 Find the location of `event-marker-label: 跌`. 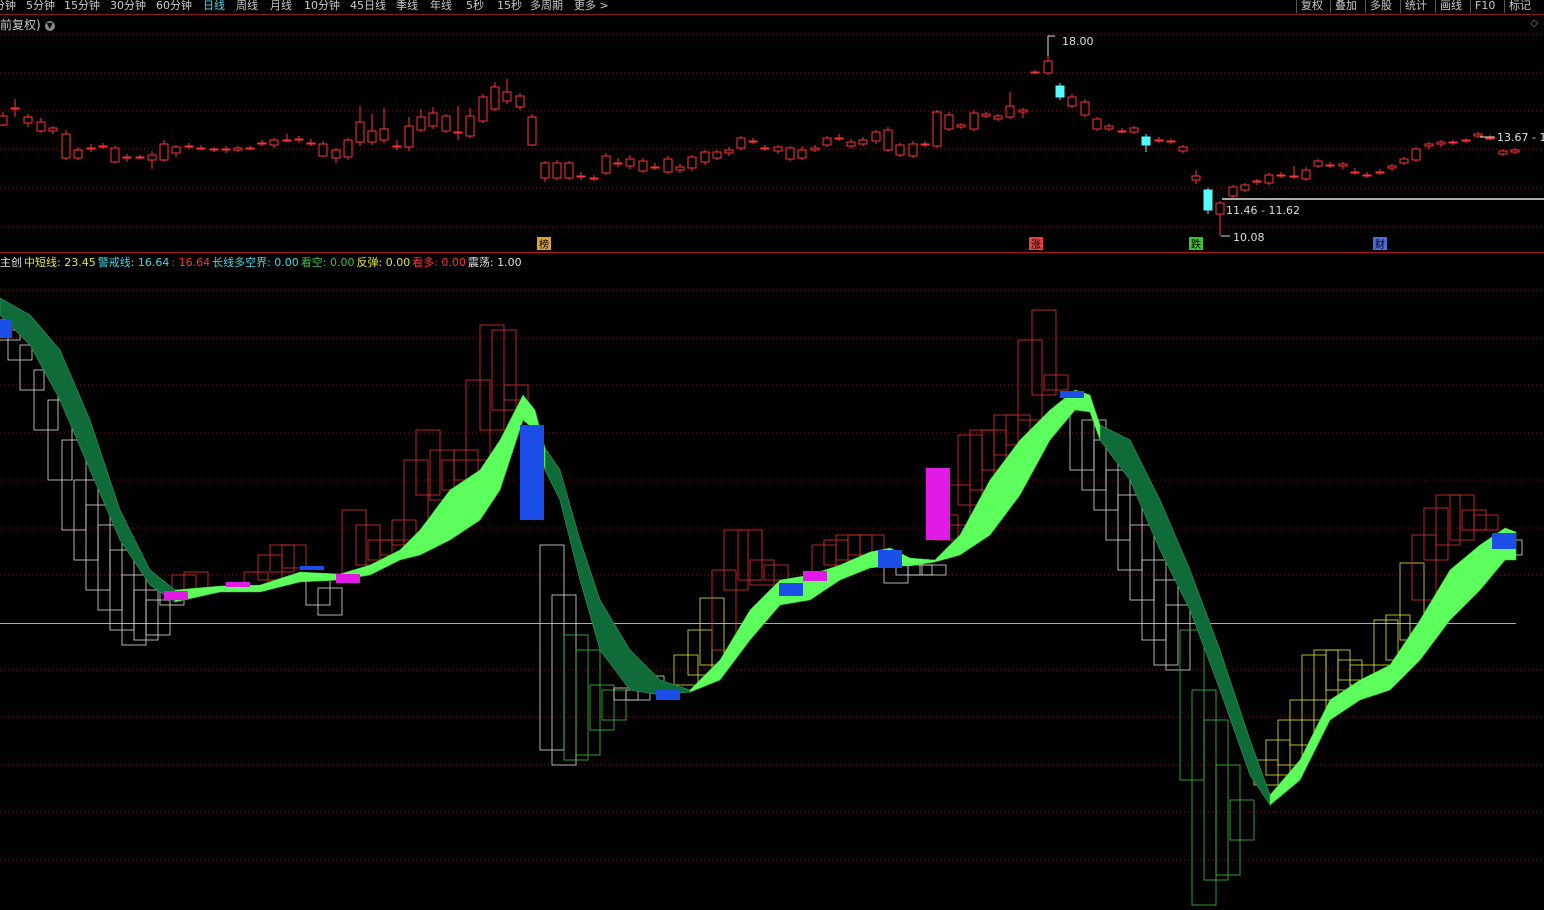

event-marker-label: 跌 is located at coordinates (1196, 244).